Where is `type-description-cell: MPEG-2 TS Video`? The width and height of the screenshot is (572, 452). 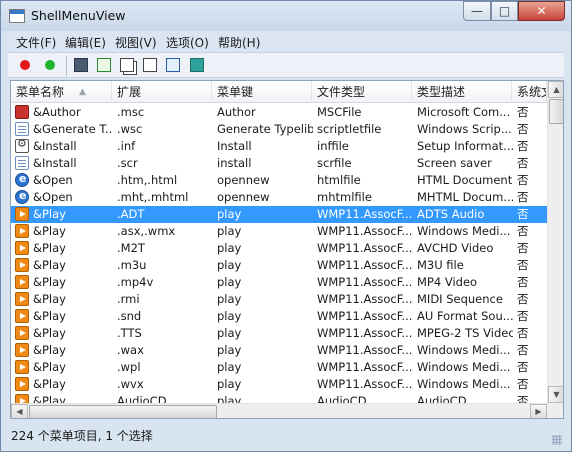 type-description-cell: MPEG-2 TS Video is located at coordinates (465, 333).